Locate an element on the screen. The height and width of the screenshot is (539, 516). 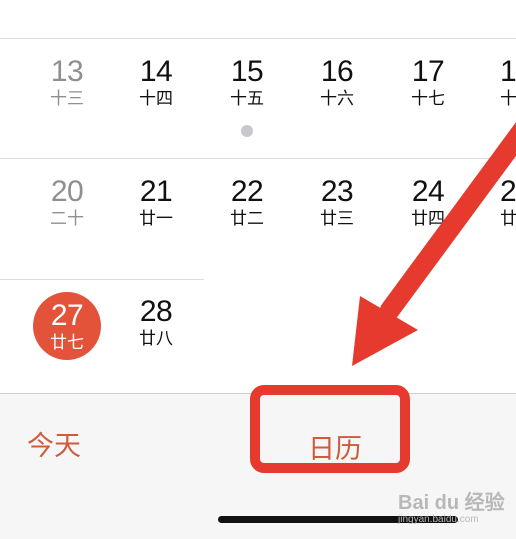
watermark-logo: Bai du 经验 is located at coordinates (451, 503).